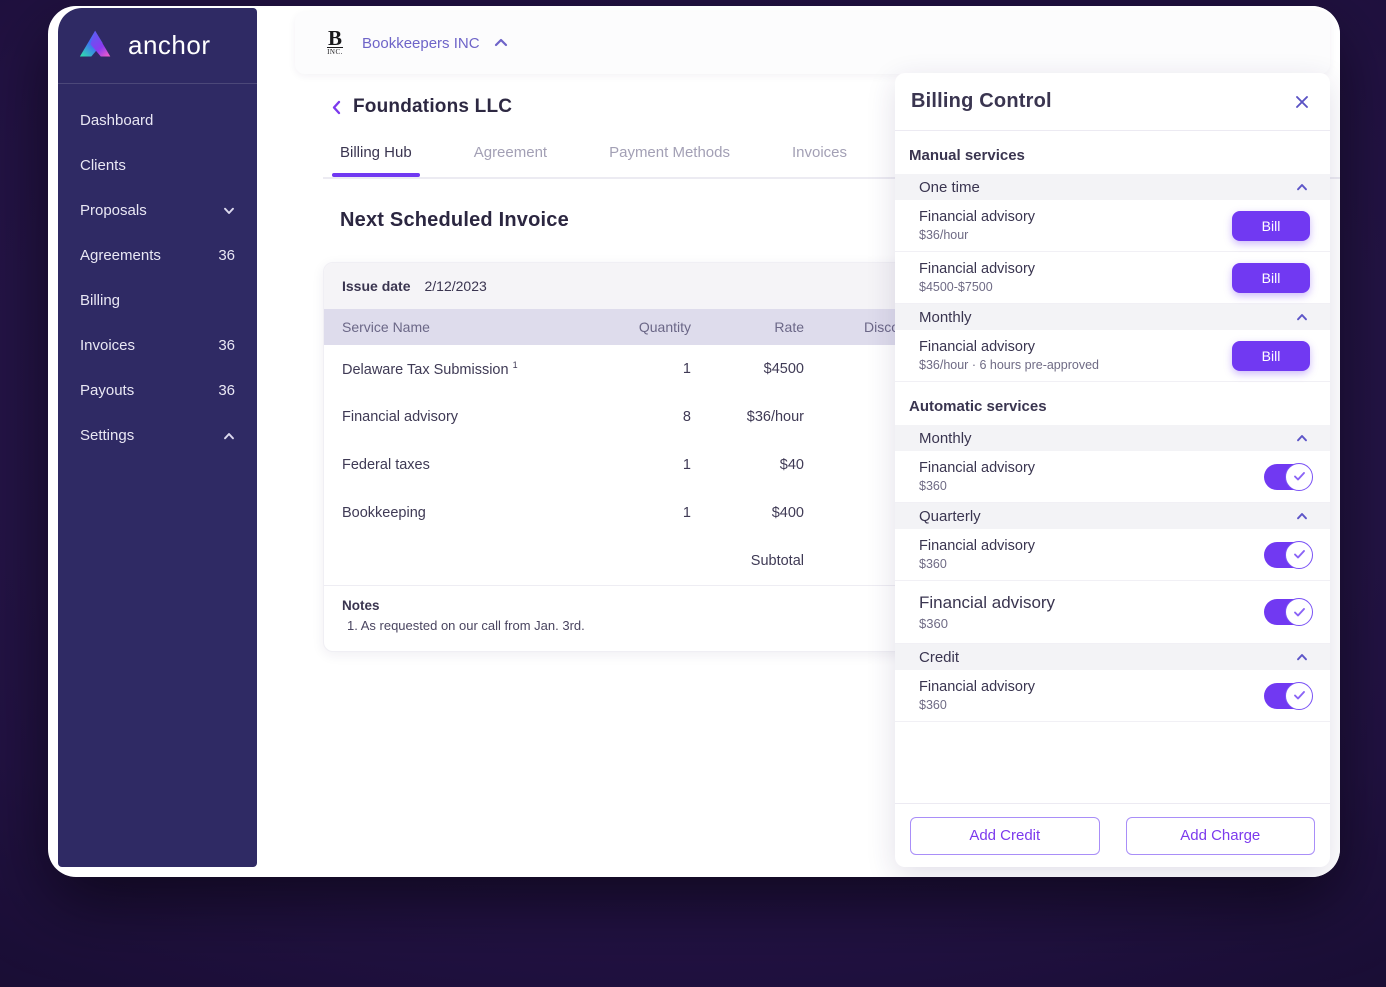 The height and width of the screenshot is (987, 1386). What do you see at coordinates (336, 107) in the screenshot?
I see `back-icon` at bounding box center [336, 107].